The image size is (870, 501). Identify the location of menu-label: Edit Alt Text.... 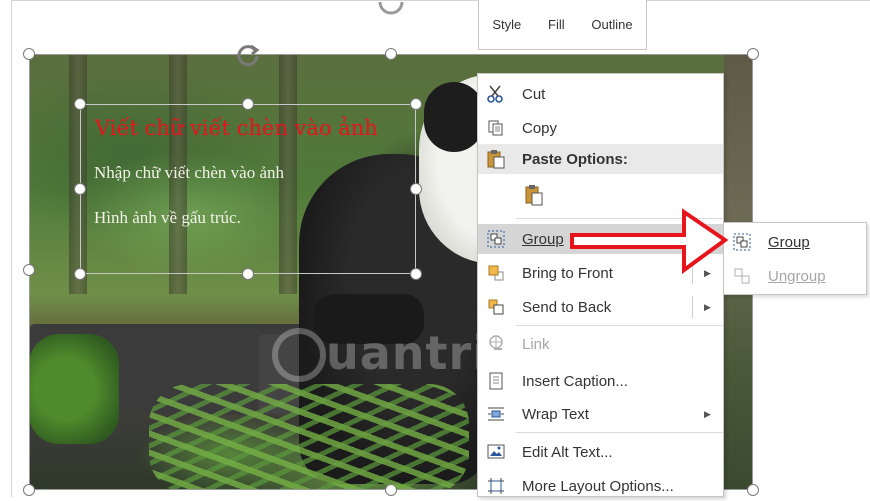
(567, 452).